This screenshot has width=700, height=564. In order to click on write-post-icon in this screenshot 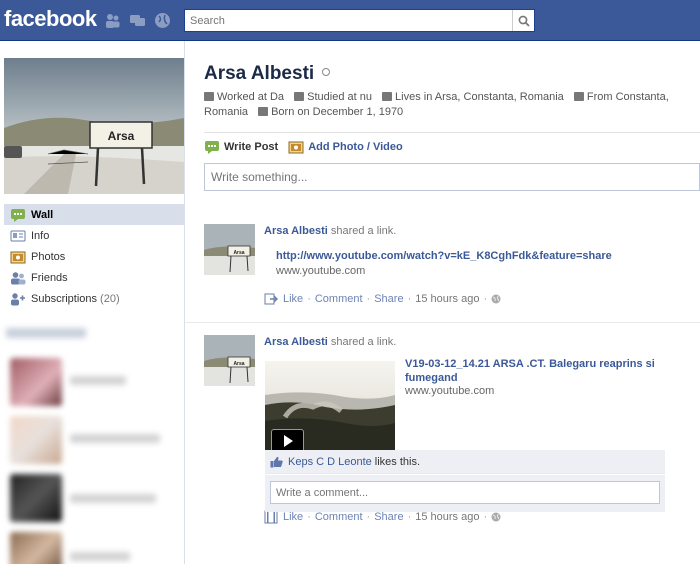, I will do `click(212, 147)`.